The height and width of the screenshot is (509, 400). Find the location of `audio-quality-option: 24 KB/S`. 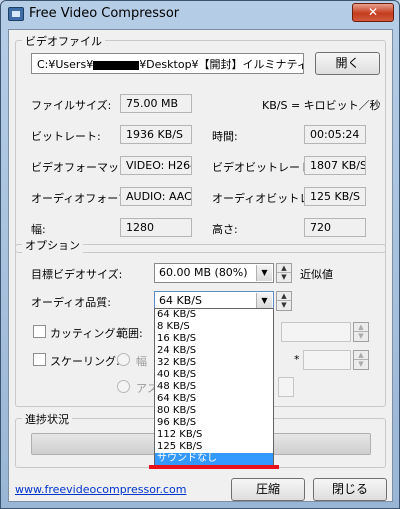

audio-quality-option: 24 KB/S is located at coordinates (214, 351).